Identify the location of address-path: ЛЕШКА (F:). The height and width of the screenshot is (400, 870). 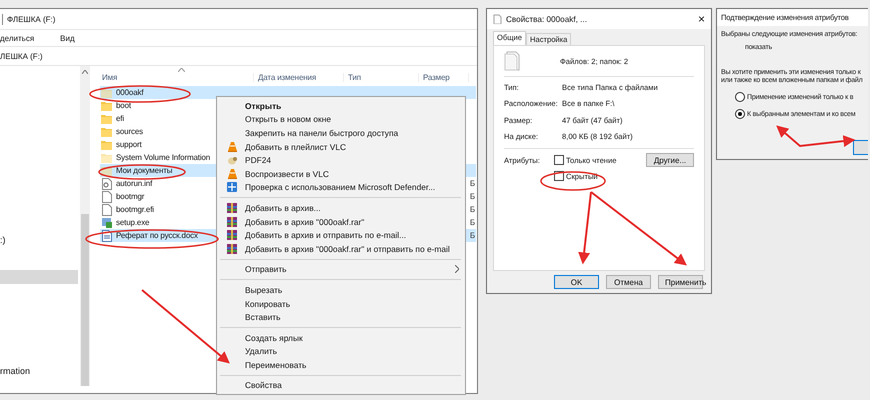
(21, 56).